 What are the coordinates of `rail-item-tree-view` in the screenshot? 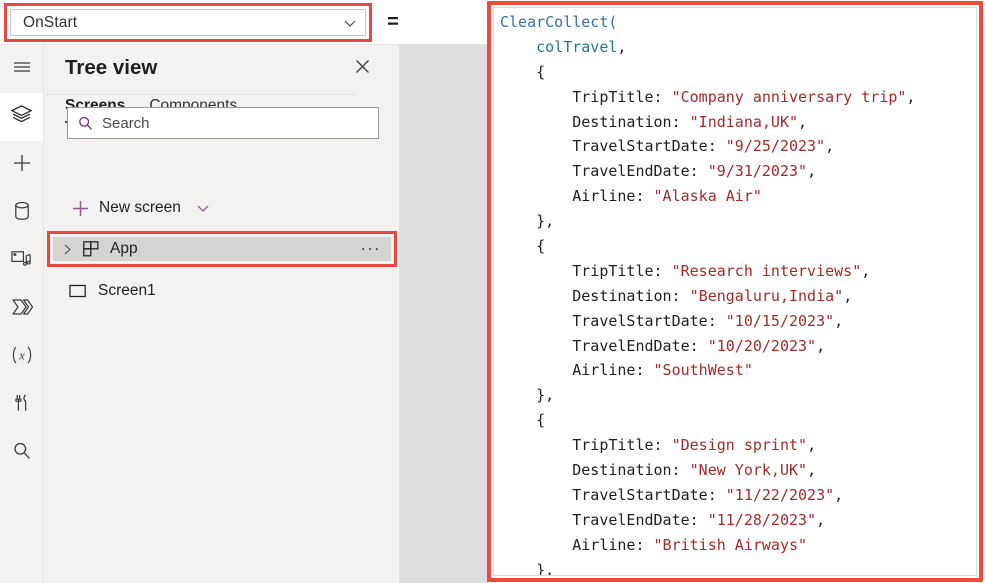 It's located at (21, 117).